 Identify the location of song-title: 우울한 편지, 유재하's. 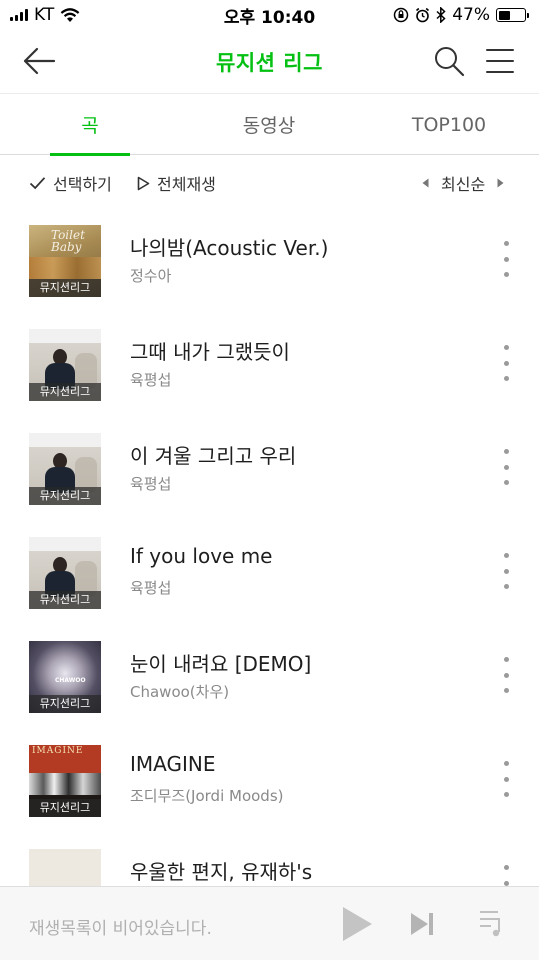
(221, 872).